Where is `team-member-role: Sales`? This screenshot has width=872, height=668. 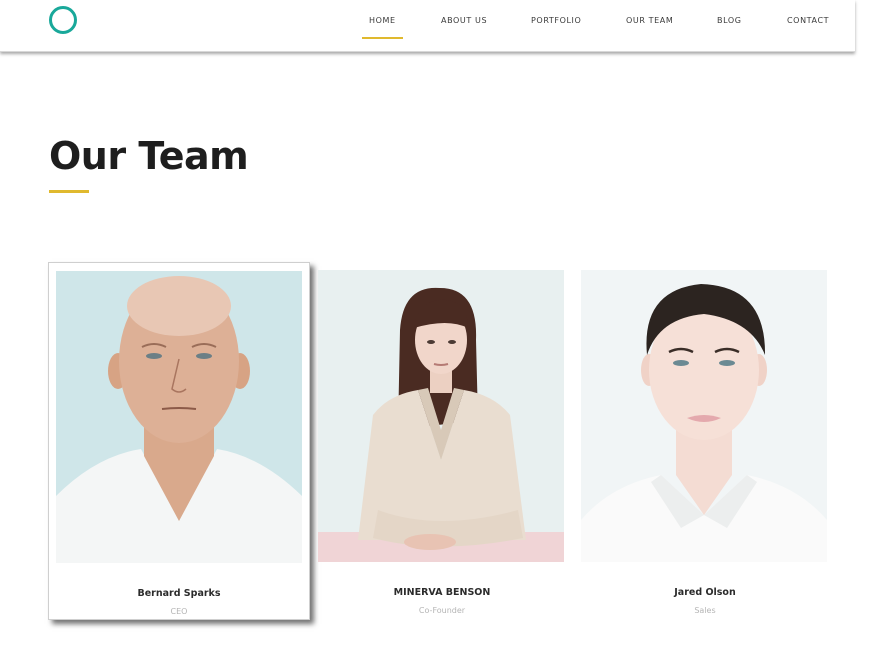 team-member-role: Sales is located at coordinates (705, 610).